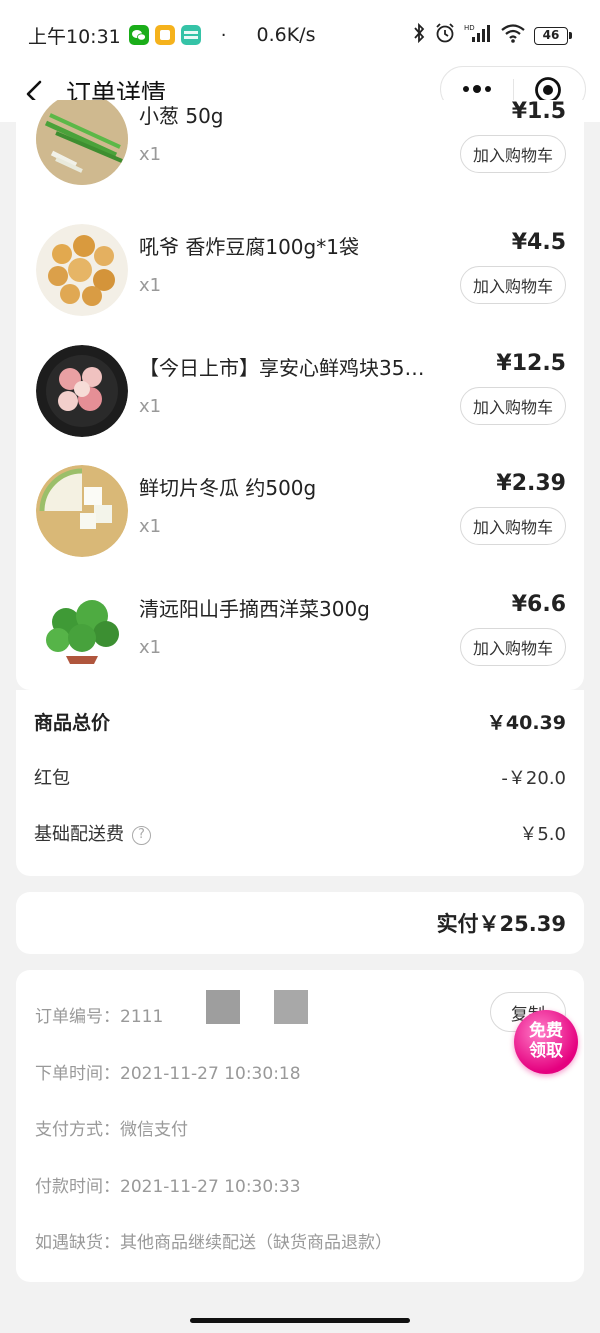  What do you see at coordinates (300, 405) in the screenshot?
I see `list-item: 【今日上市】享安心鲜鸡块35… x1 ¥12.5 加入购物车` at bounding box center [300, 405].